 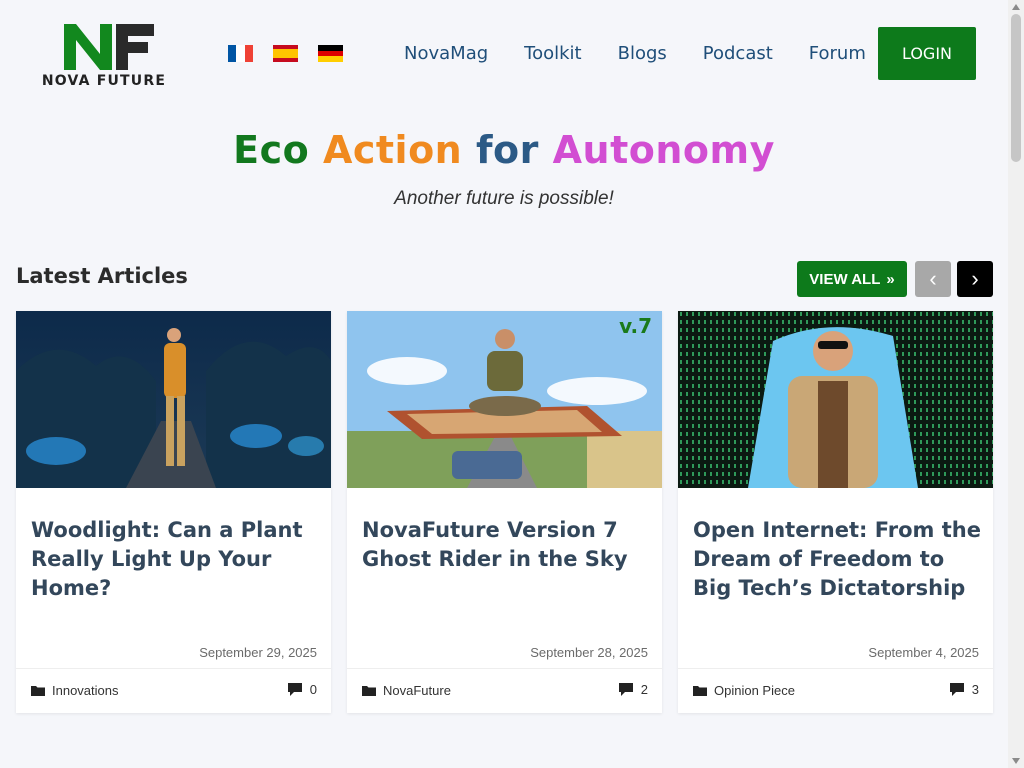 I want to click on comment-count: 2, so click(x=644, y=689).